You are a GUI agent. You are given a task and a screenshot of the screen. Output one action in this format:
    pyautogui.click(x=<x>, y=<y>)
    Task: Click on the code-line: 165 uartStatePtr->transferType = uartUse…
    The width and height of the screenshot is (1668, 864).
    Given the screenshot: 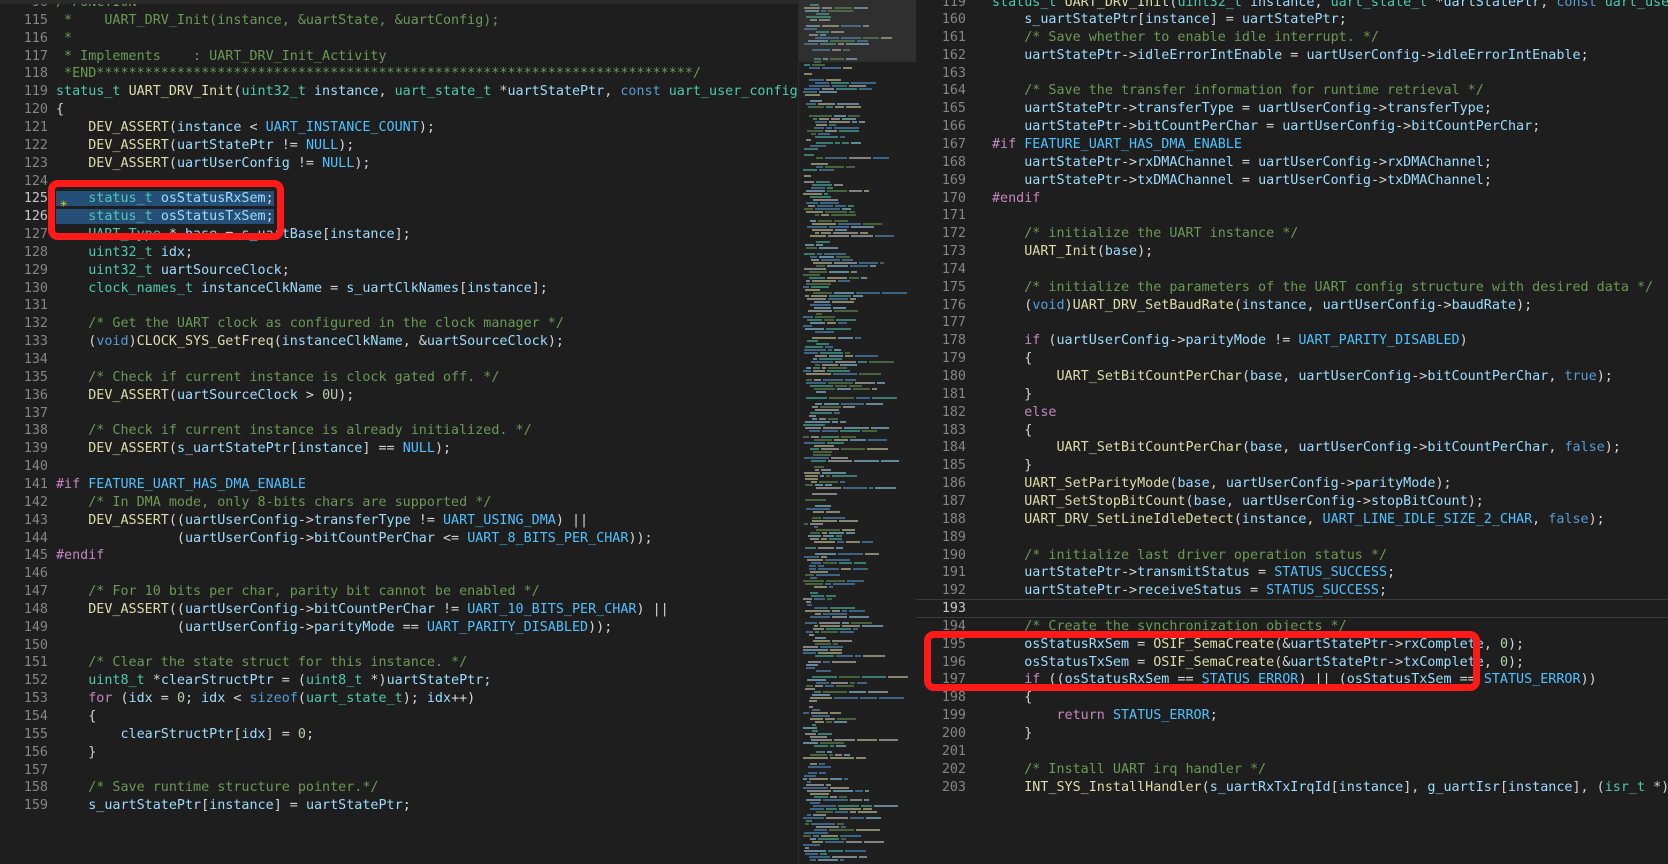 What is the action you would take?
    pyautogui.click(x=1292, y=108)
    